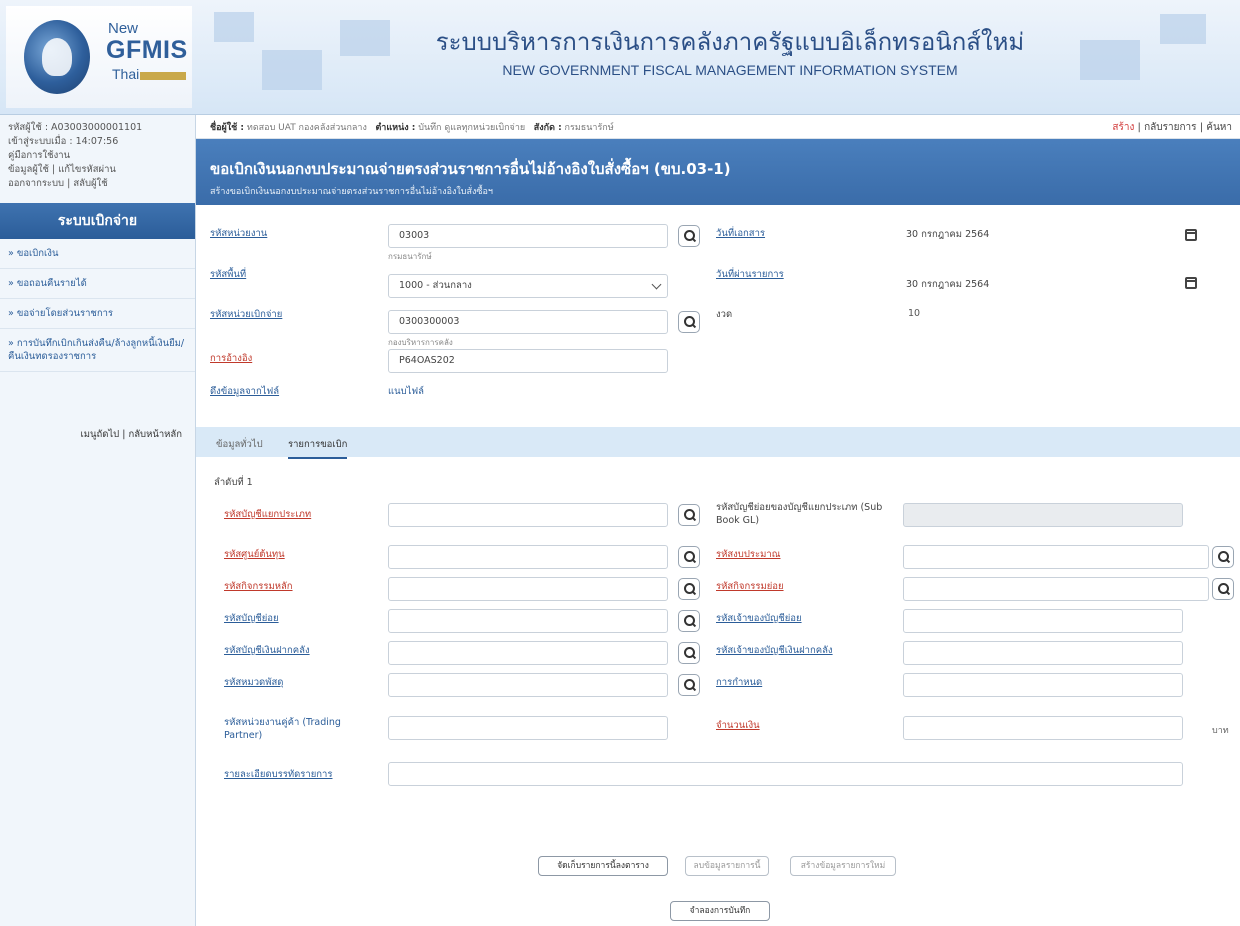 The width and height of the screenshot is (1240, 926). What do you see at coordinates (163, 76) in the screenshot?
I see `logo-thai-bar` at bounding box center [163, 76].